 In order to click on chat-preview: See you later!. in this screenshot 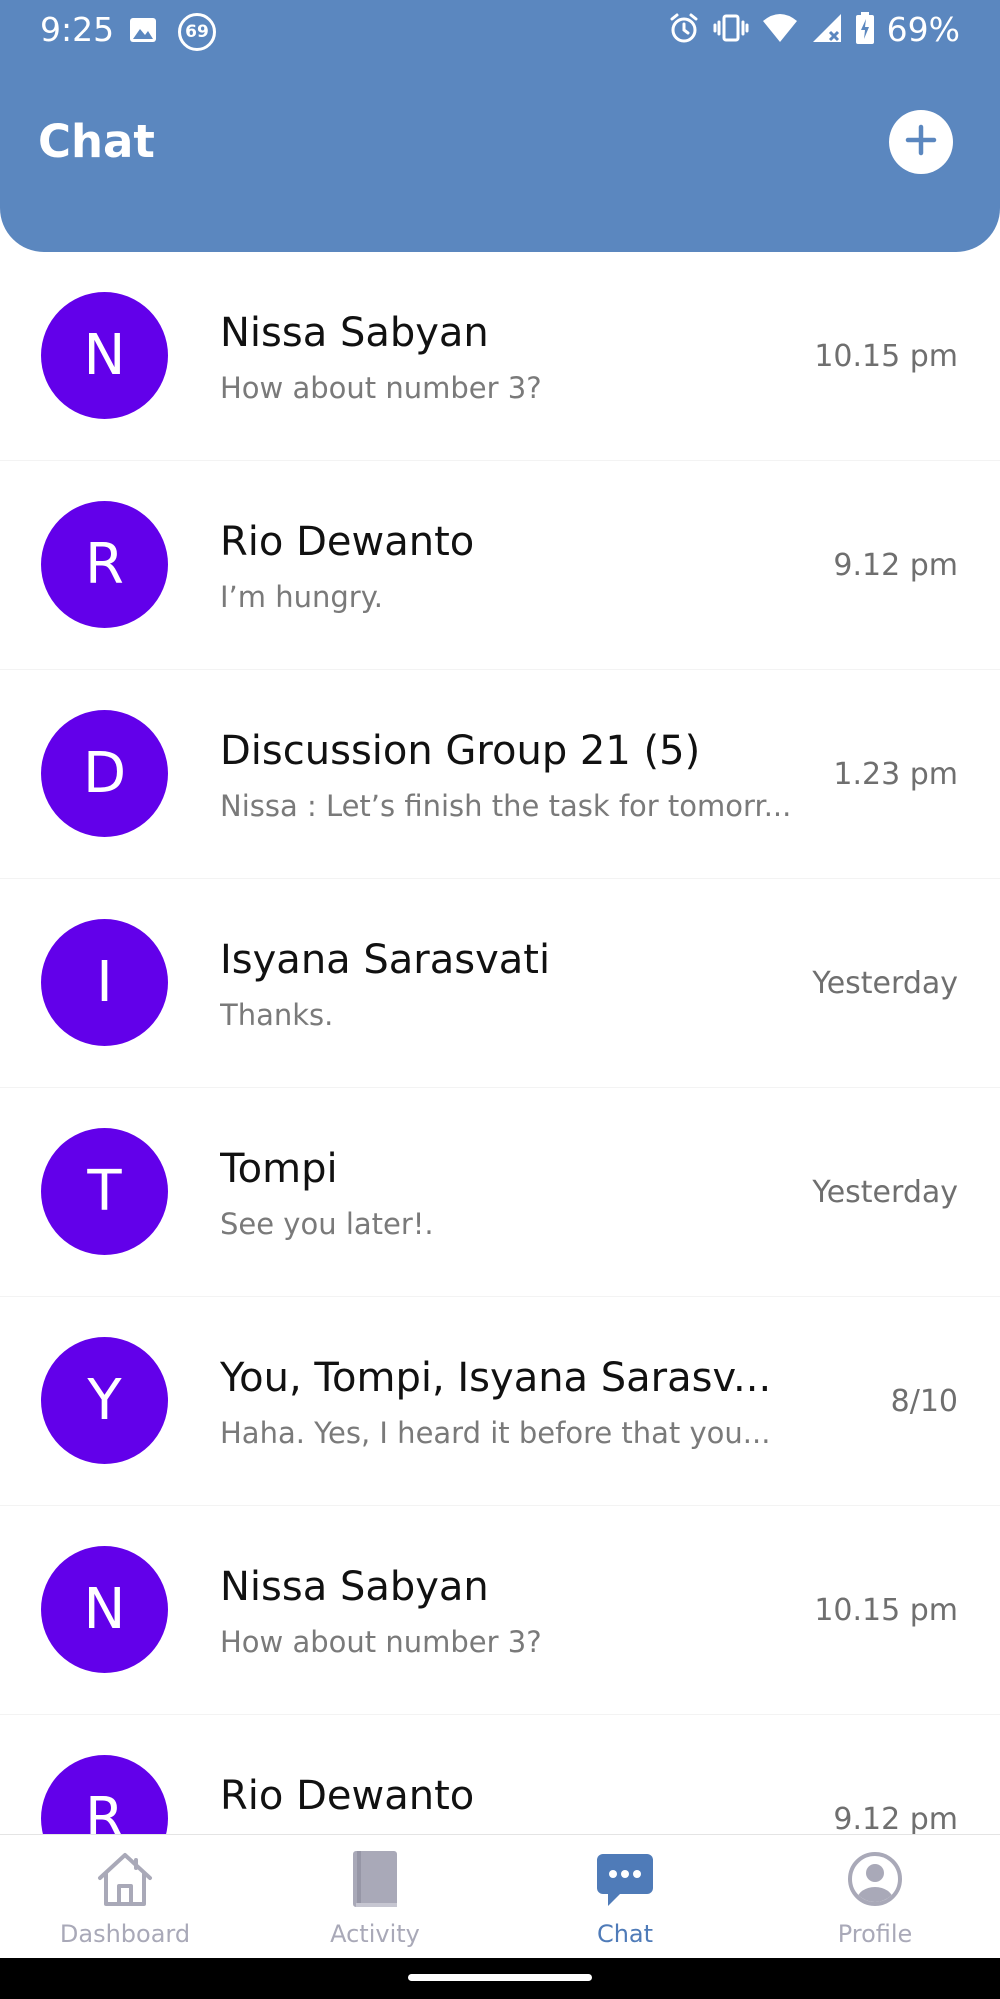, I will do `click(327, 1224)`.